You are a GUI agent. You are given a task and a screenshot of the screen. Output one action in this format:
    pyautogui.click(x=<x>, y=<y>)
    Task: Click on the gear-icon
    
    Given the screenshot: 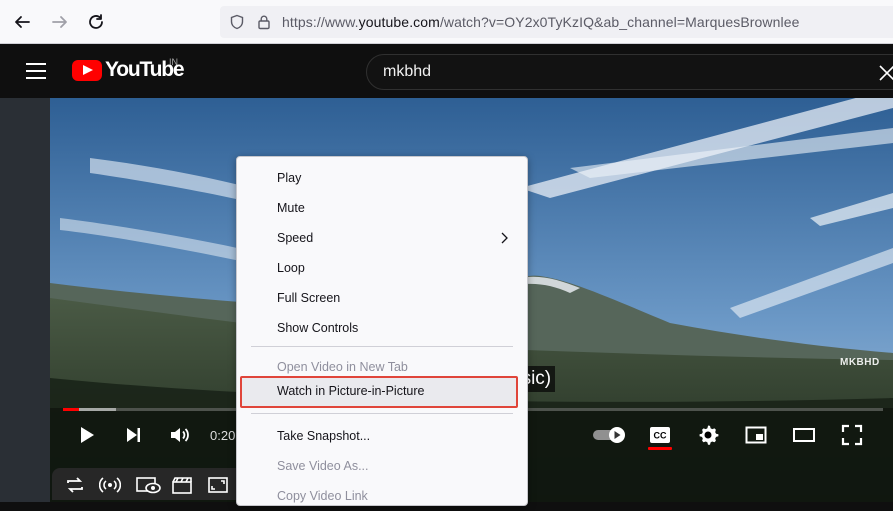 What is the action you would take?
    pyautogui.click(x=709, y=435)
    